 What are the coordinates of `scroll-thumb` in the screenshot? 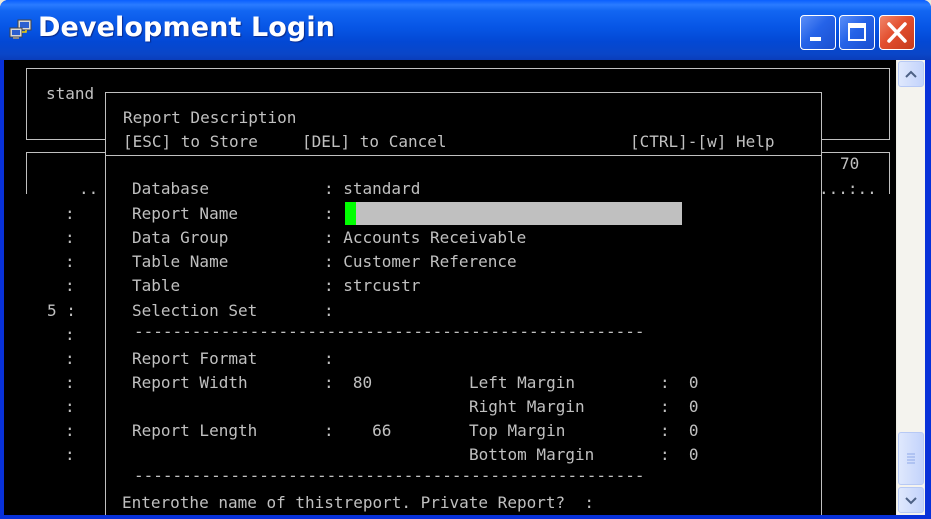 It's located at (911, 458).